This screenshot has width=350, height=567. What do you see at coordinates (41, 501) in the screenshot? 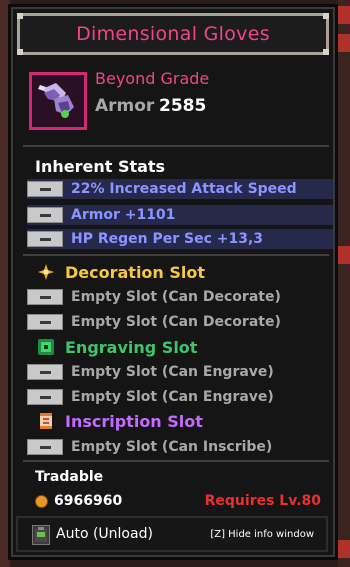
I see `gold-coin-icon` at bounding box center [41, 501].